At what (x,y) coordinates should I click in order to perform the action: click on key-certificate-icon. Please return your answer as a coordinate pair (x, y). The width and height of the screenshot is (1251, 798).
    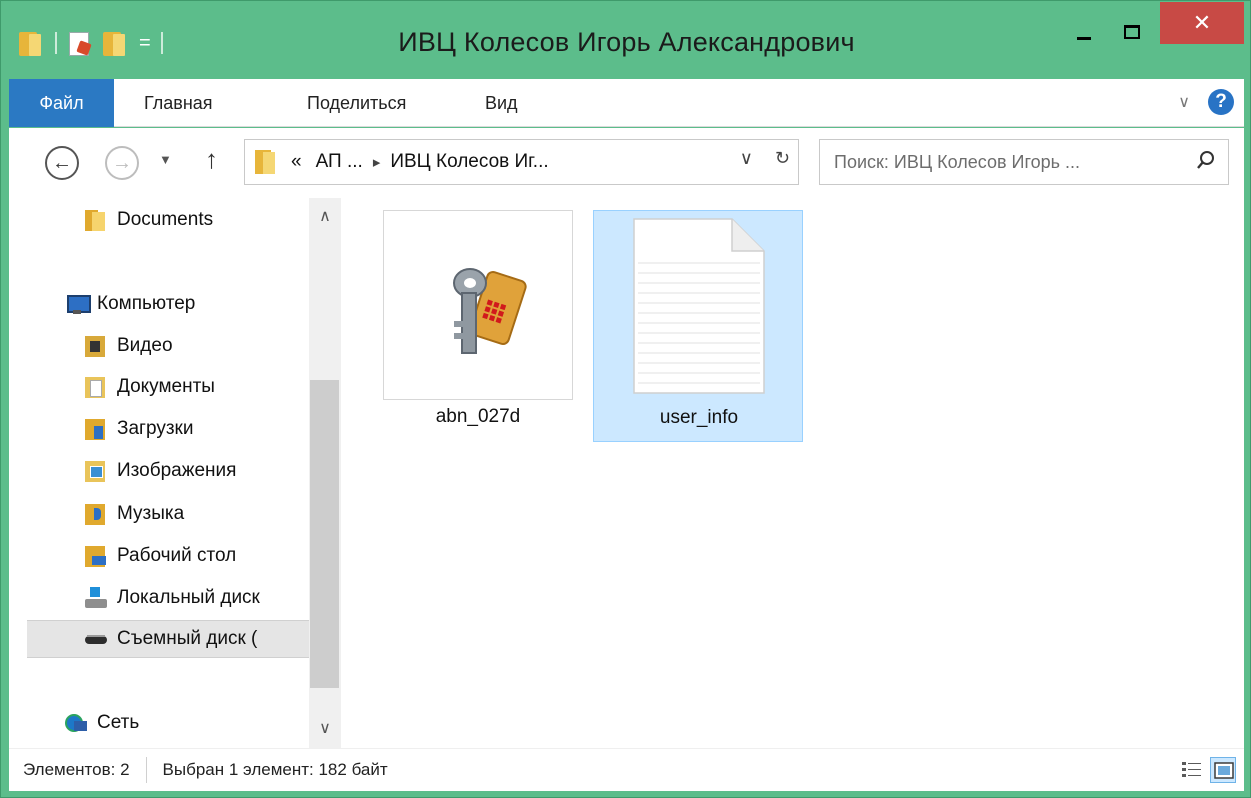
    Looking at the image, I should click on (490, 311).